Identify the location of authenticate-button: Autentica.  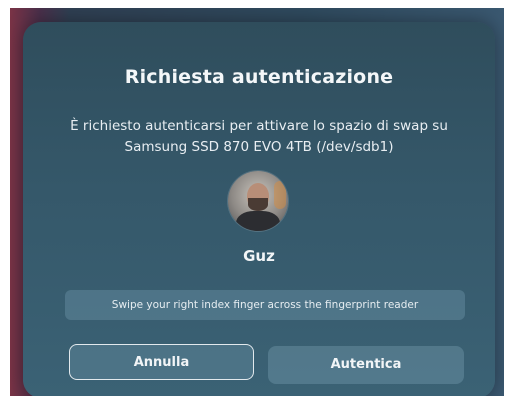
(366, 365).